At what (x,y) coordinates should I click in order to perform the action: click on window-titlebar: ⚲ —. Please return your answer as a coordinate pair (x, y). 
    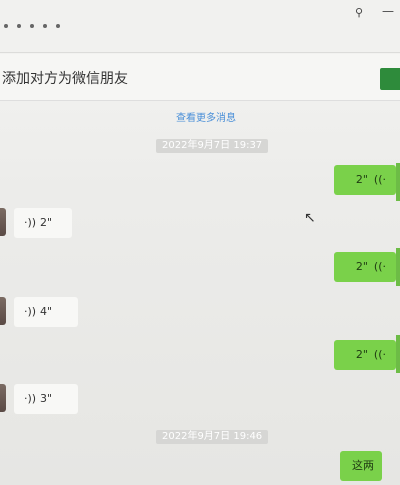
    Looking at the image, I should click on (200, 26).